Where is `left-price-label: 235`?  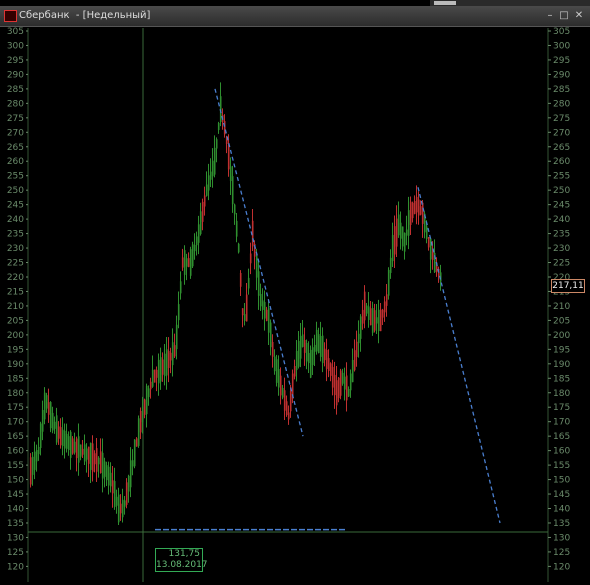 left-price-label: 235 is located at coordinates (15, 235).